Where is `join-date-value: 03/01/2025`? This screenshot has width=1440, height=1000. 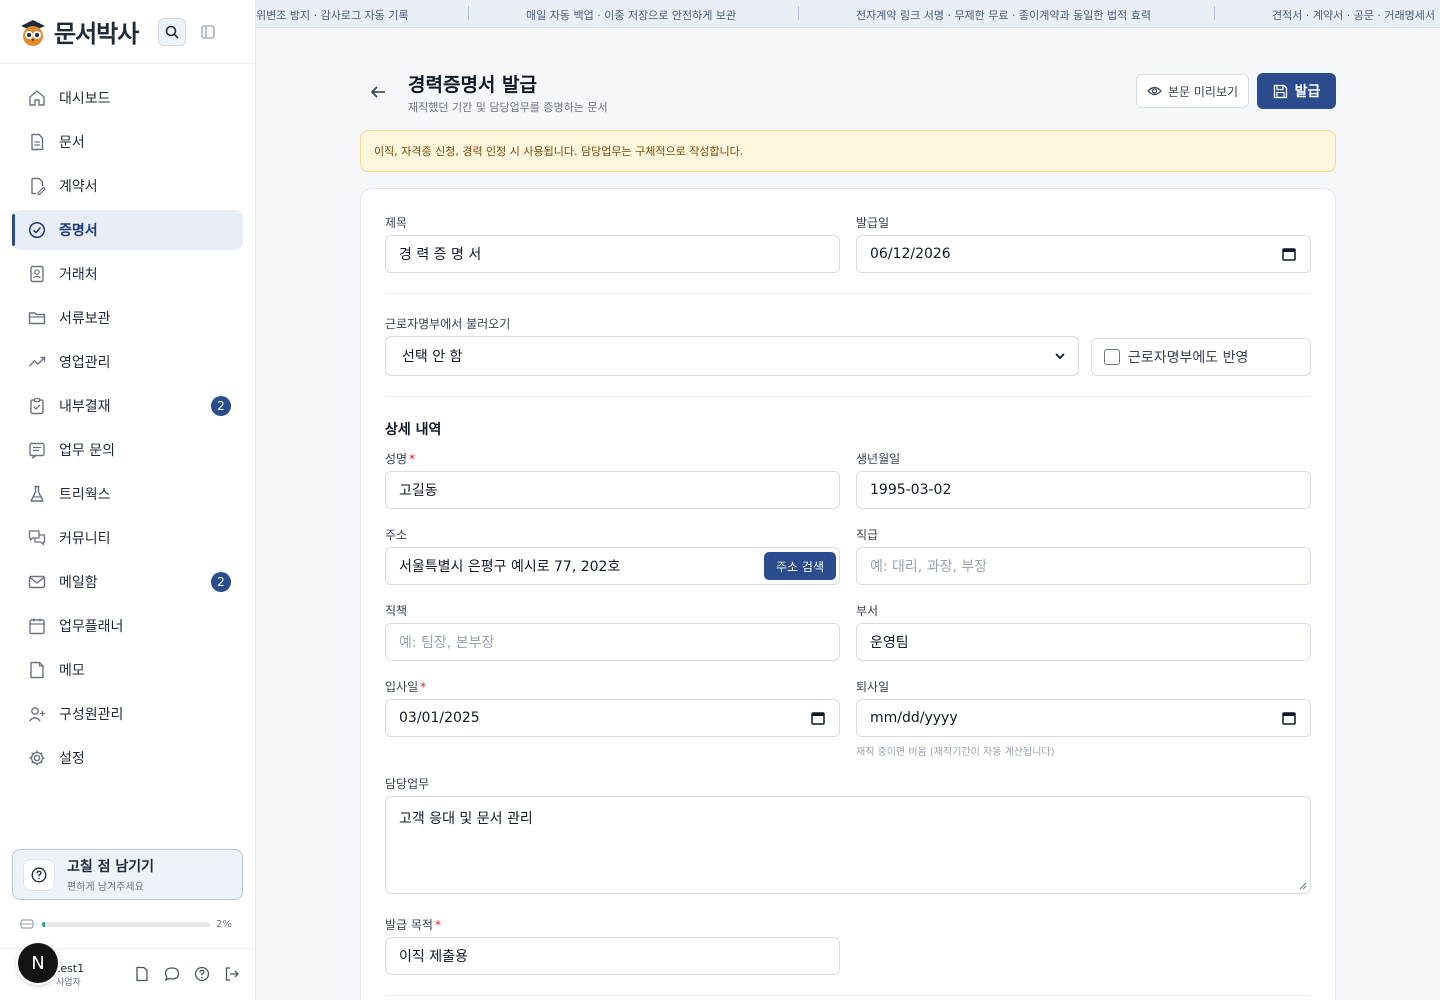
join-date-value: 03/01/2025 is located at coordinates (439, 718).